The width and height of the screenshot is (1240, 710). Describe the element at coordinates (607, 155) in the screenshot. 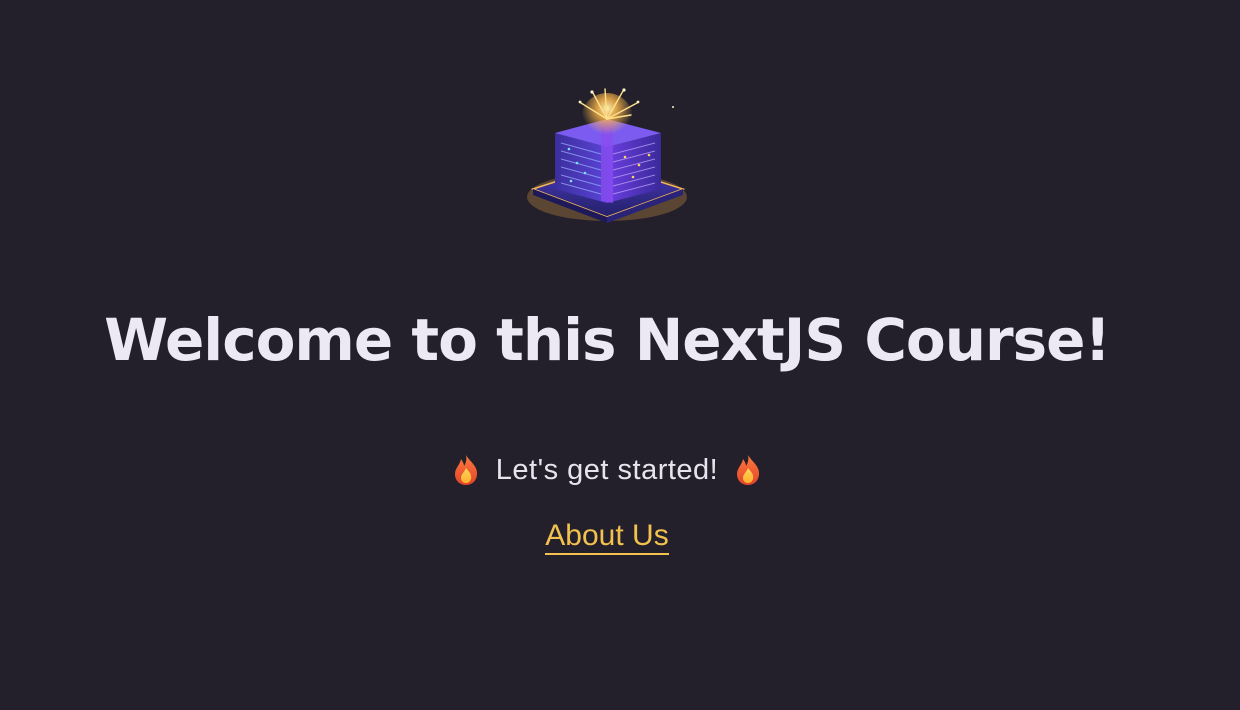

I see `server-gift-icon` at that location.